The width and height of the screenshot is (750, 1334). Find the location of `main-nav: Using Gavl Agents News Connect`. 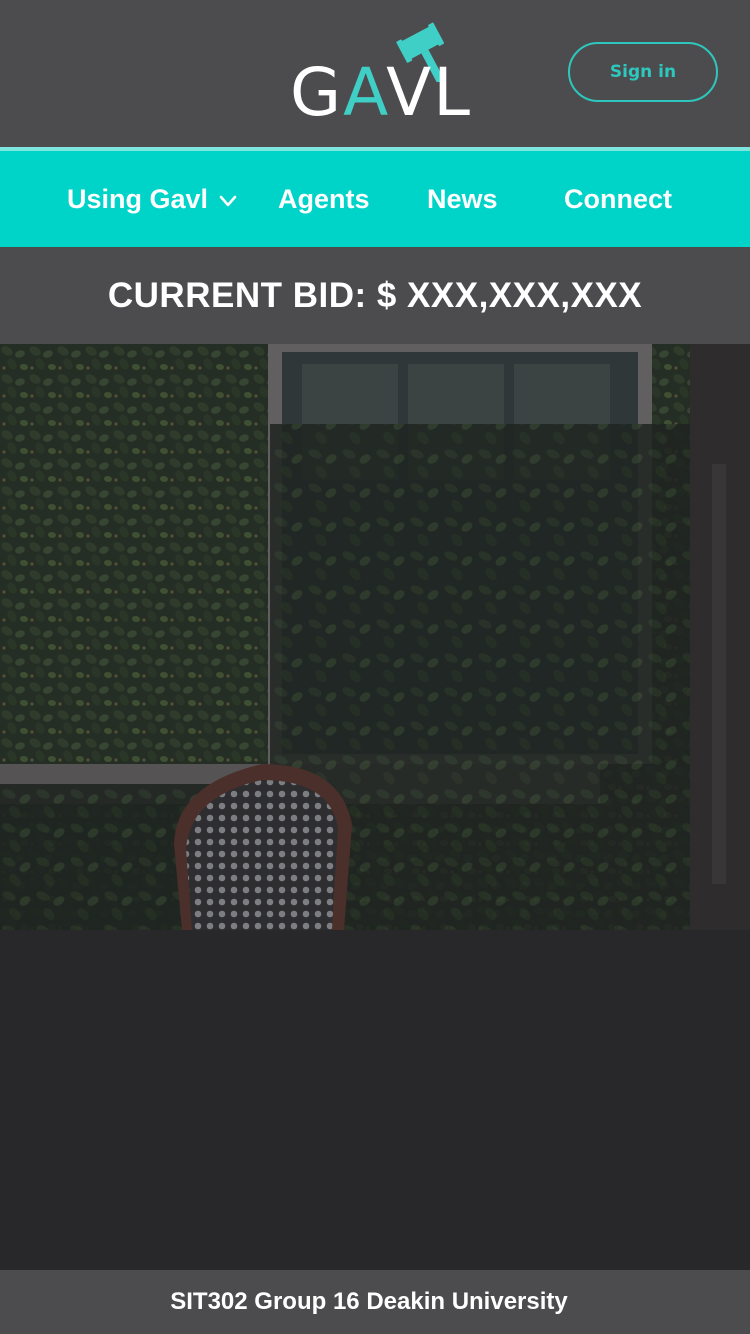

main-nav: Using Gavl Agents News Connect is located at coordinates (375, 197).